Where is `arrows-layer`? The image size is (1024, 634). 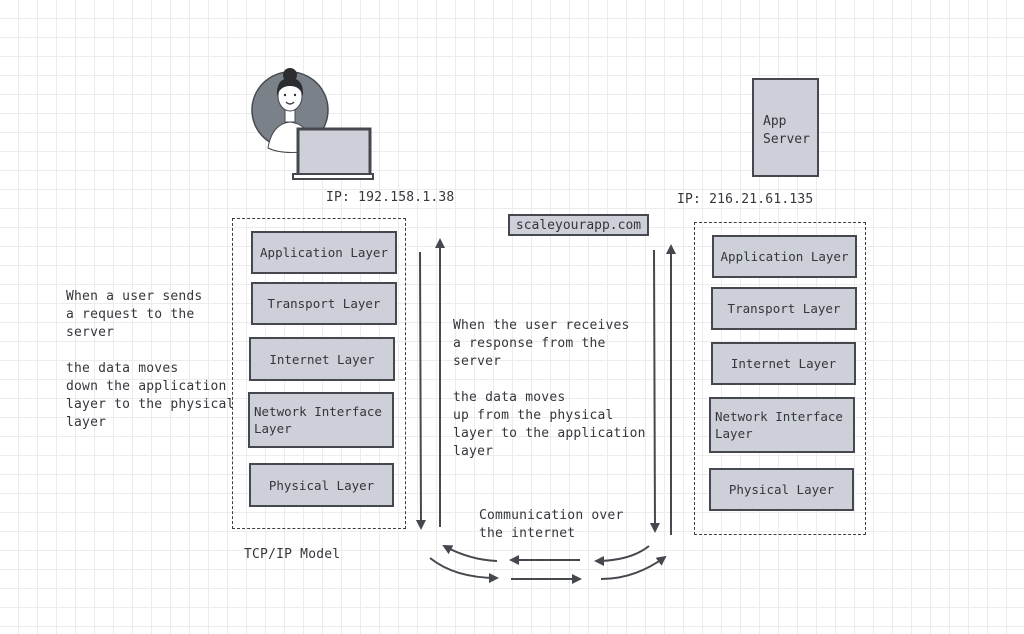
arrows-layer is located at coordinates (545, 411).